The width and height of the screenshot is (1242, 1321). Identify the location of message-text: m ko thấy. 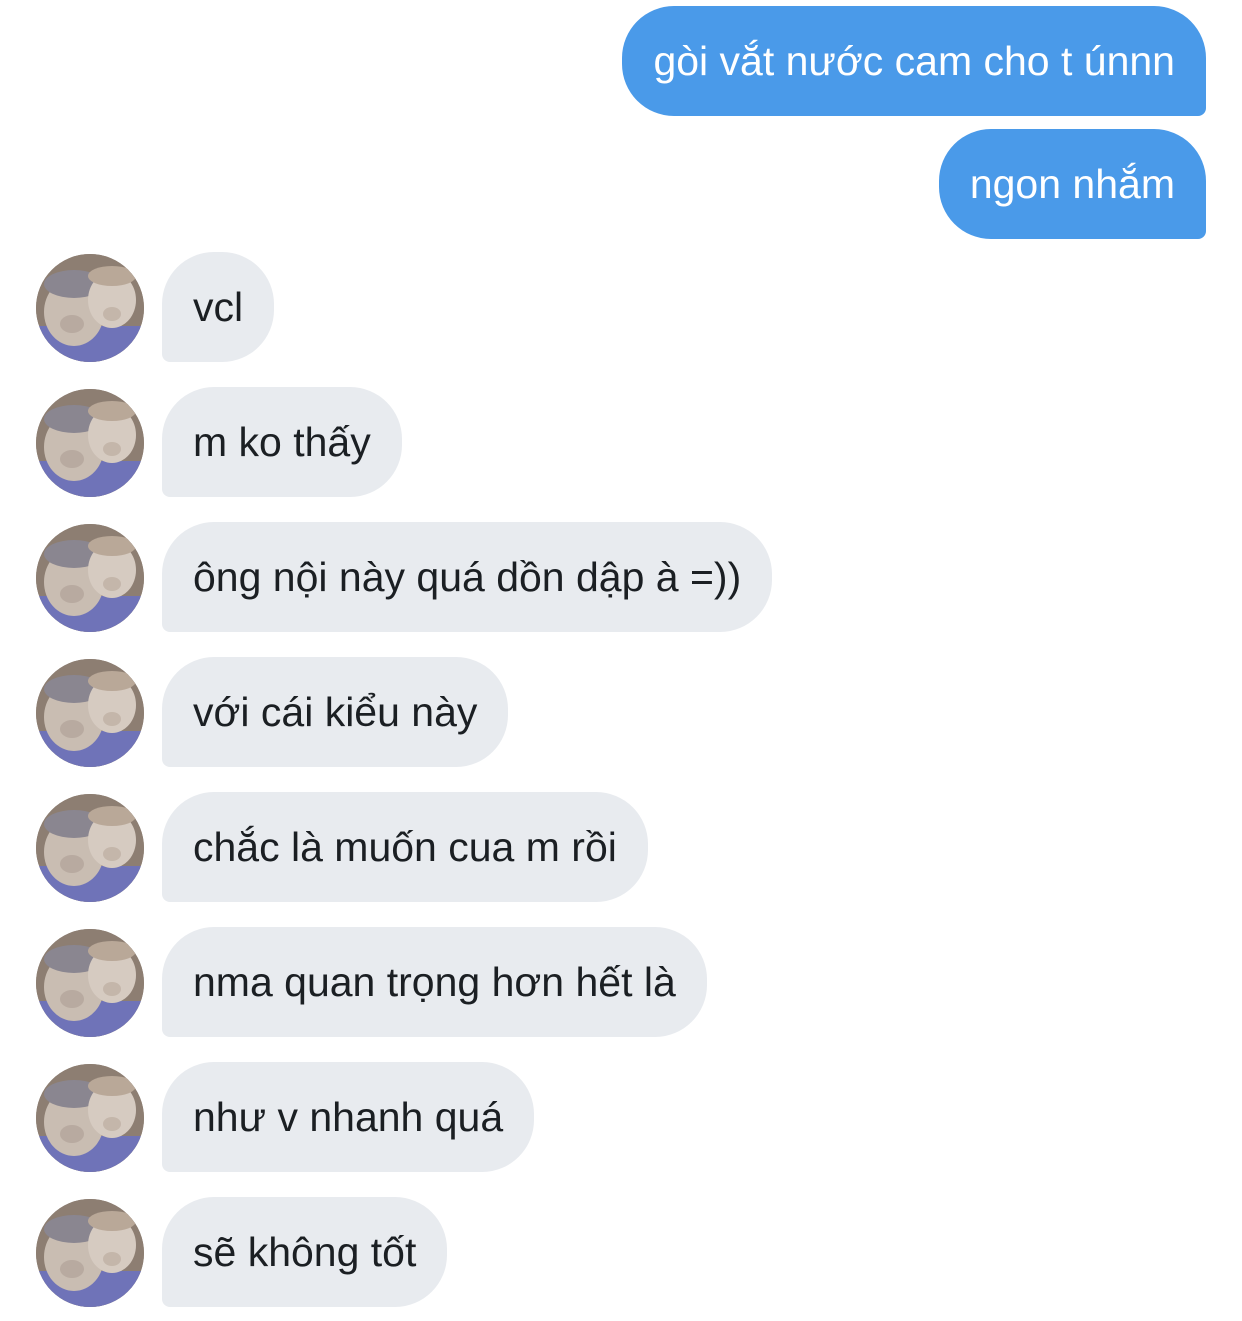
(282, 442).